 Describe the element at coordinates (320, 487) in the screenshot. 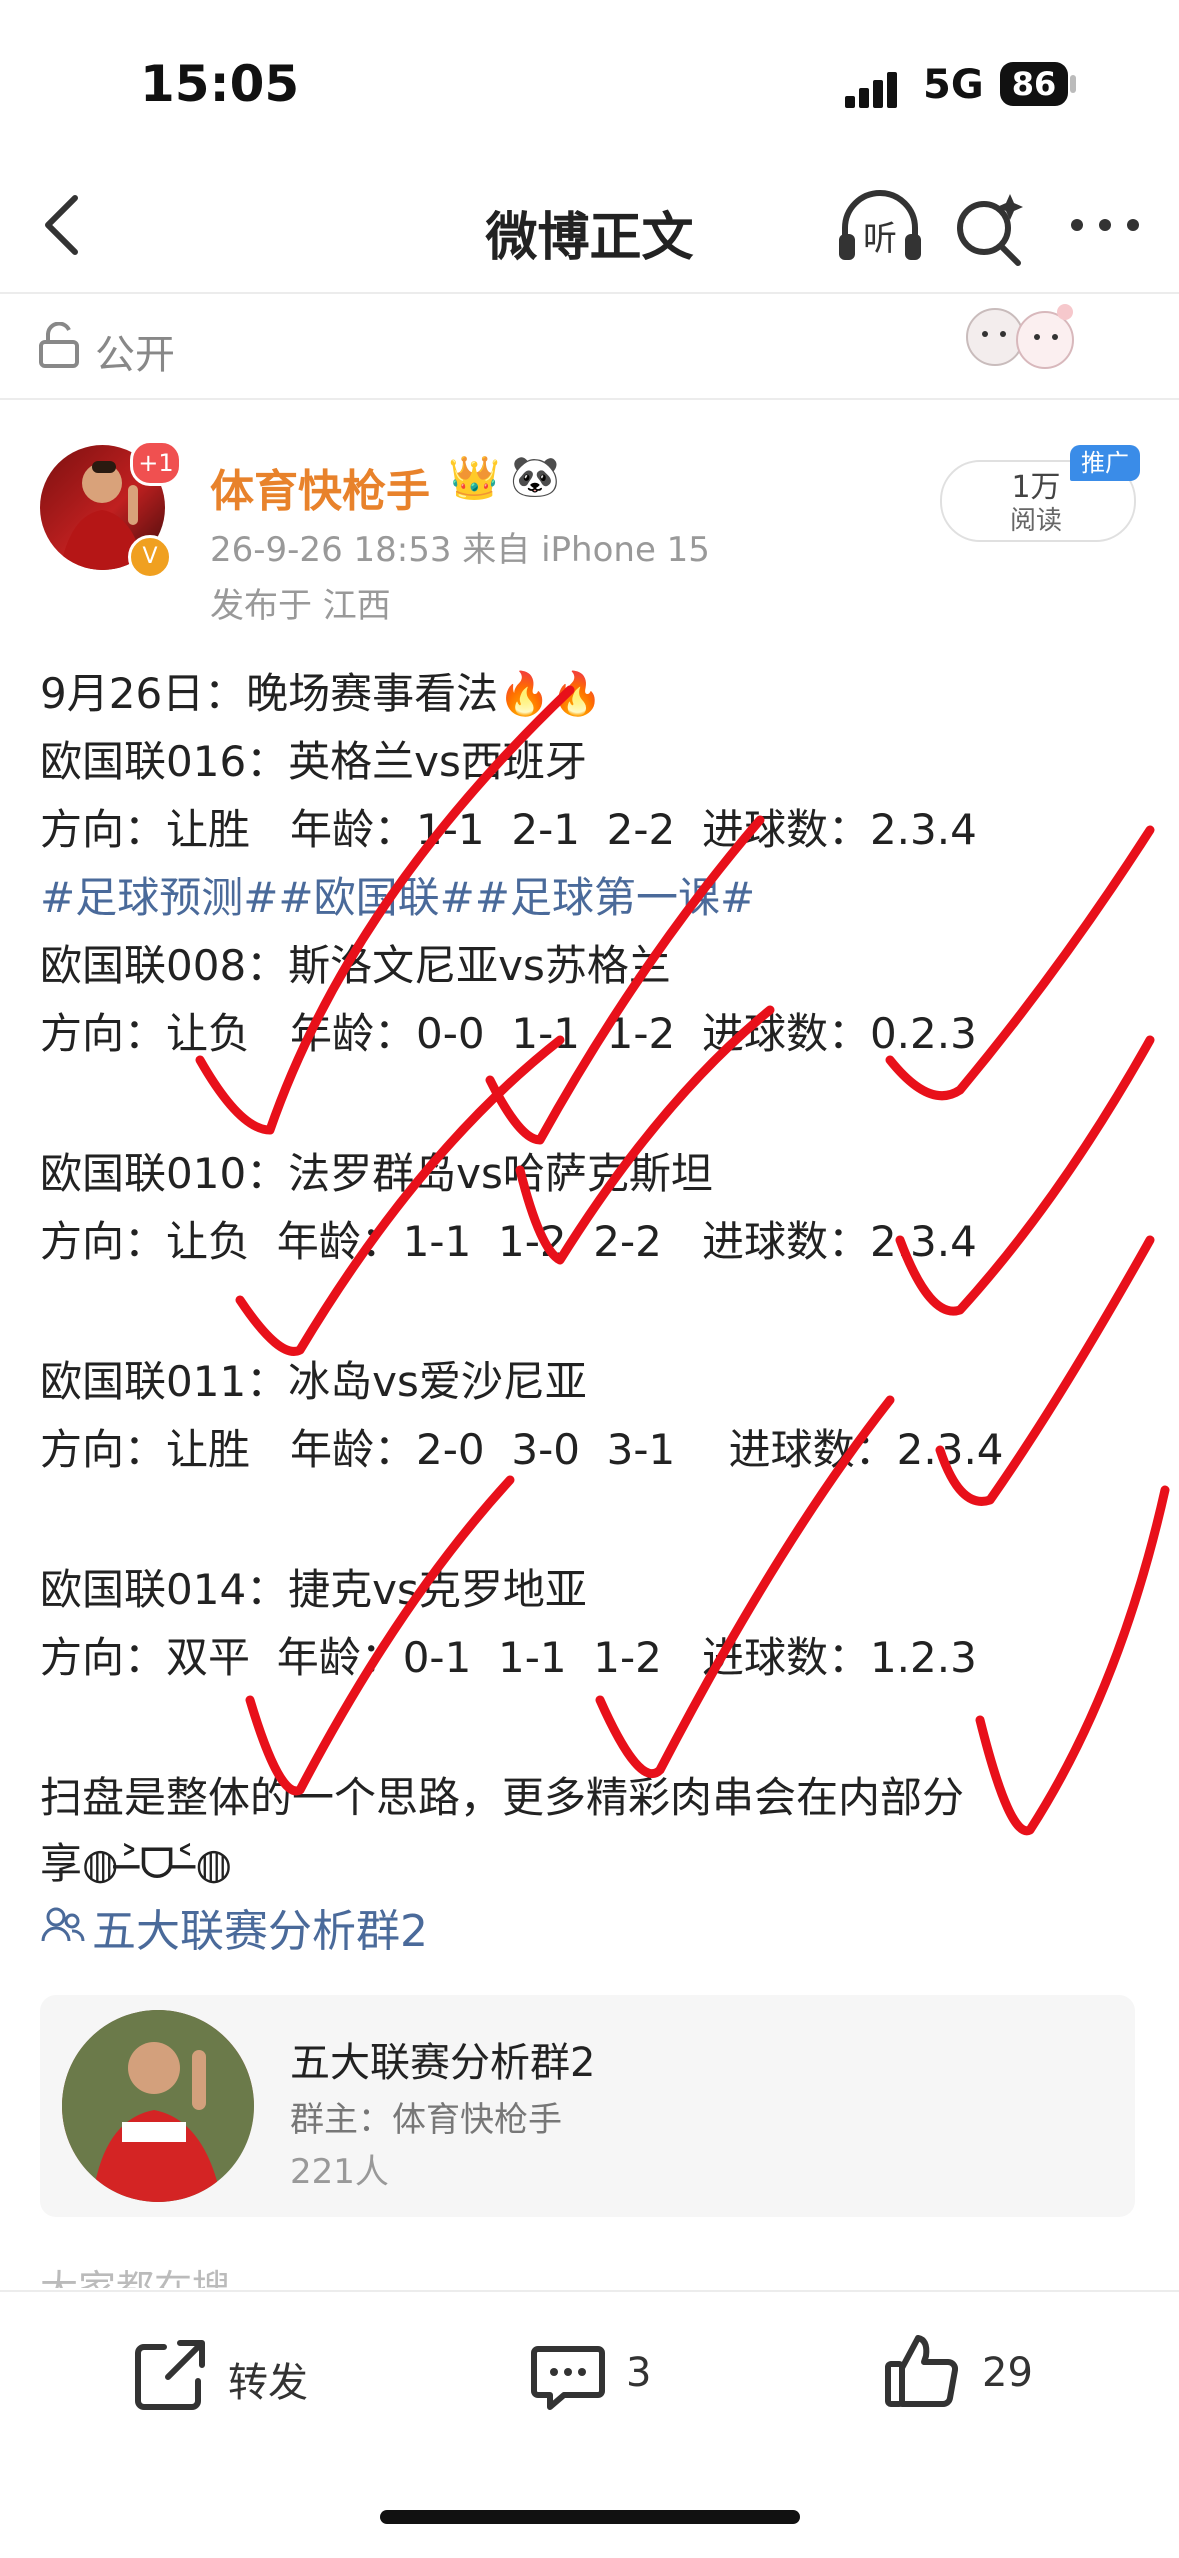

I see `author-name: 体育快枪手` at that location.